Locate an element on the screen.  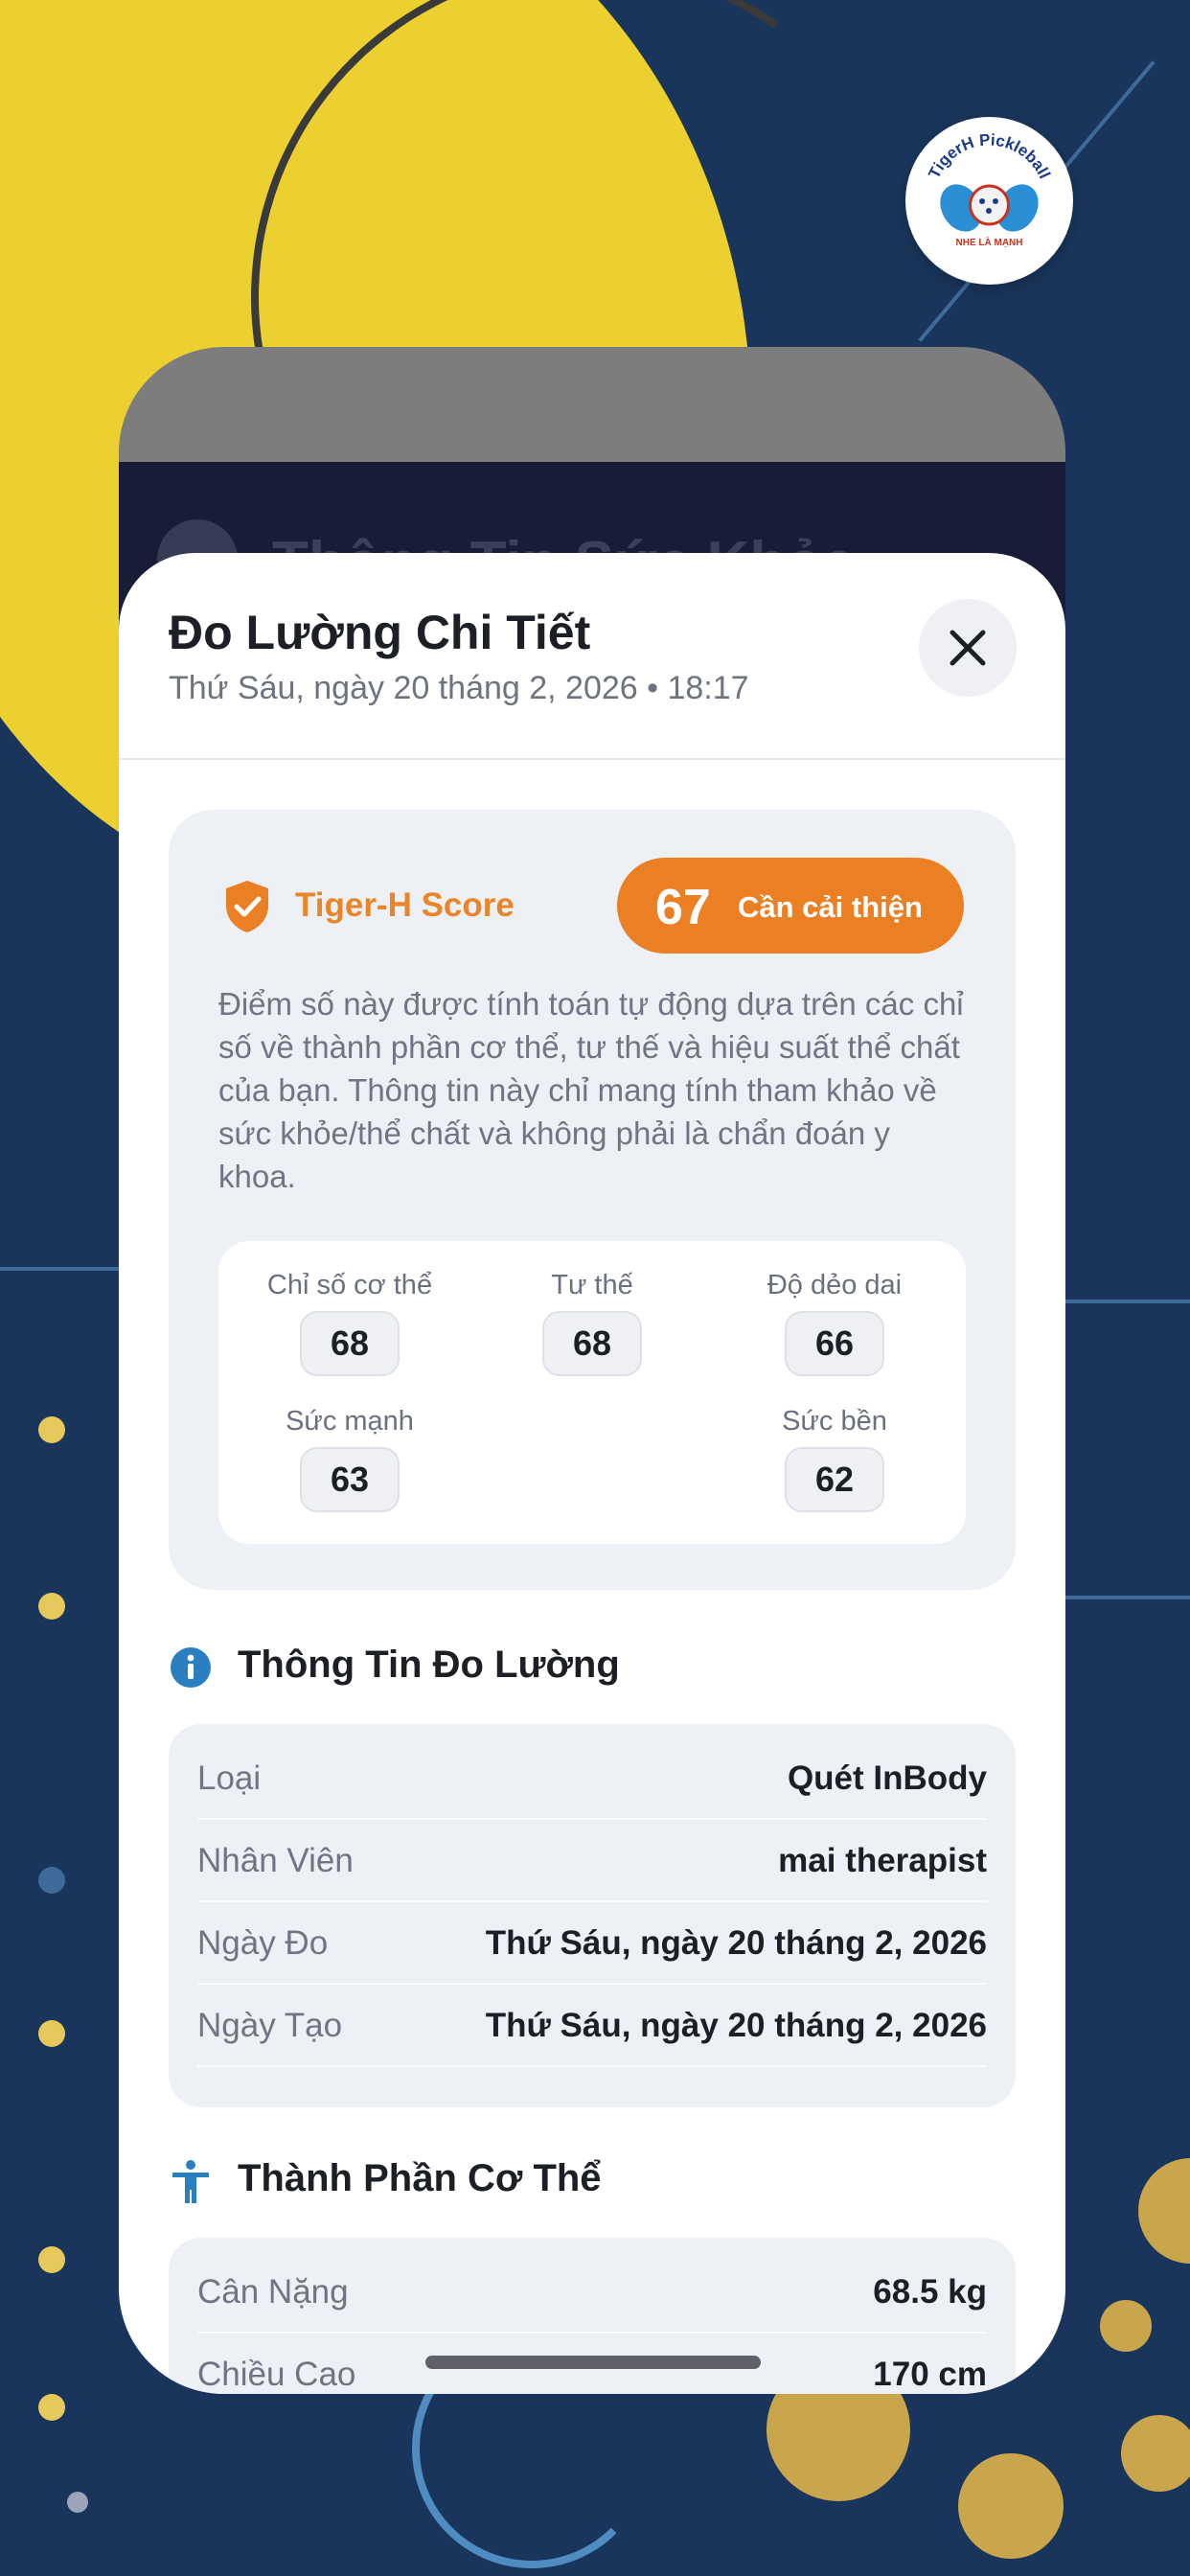
metric-label: Sức bền is located at coordinates (835, 1421).